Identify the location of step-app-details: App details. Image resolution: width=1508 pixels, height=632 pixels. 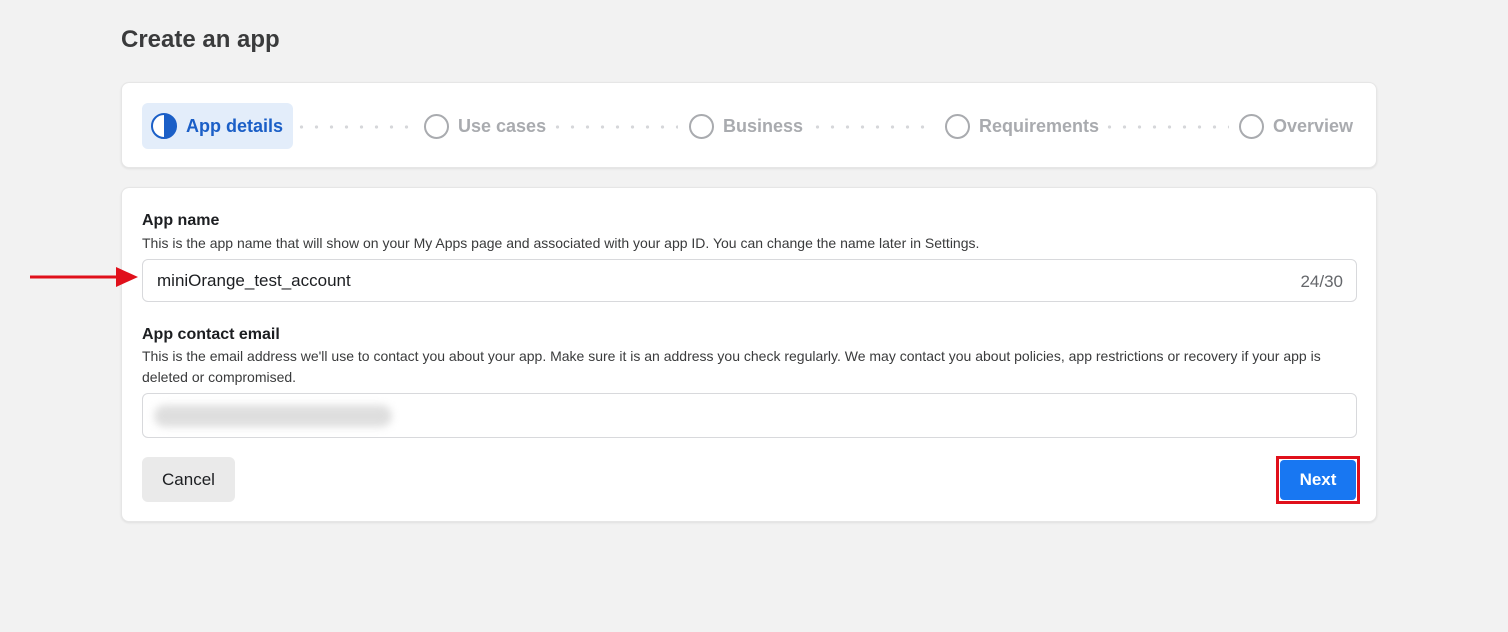
(218, 126).